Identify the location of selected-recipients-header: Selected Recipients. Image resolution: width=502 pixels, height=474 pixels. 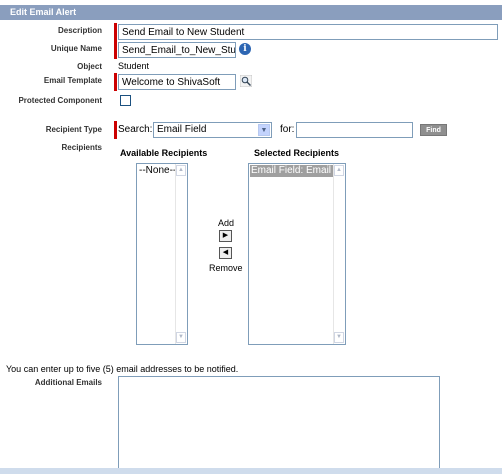
(297, 153).